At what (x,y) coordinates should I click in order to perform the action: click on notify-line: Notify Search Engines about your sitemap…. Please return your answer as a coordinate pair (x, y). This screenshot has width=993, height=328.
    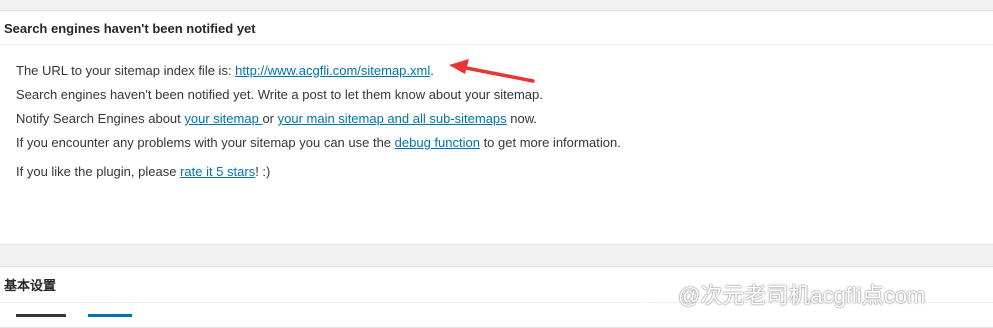
    Looking at the image, I should click on (504, 119).